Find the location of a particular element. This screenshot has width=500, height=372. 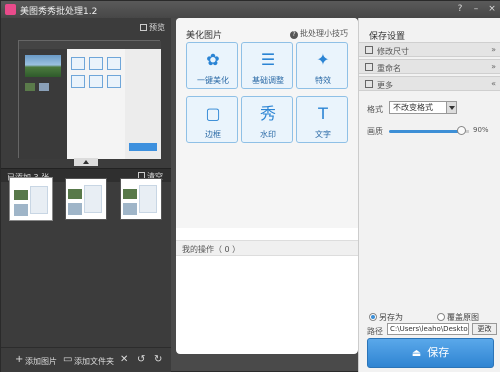

add-folder-button: 添加文件夹 is located at coordinates (94, 361).